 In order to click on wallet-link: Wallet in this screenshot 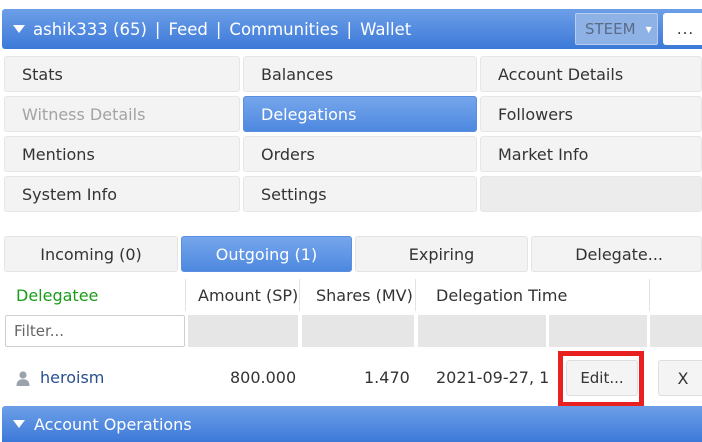, I will do `click(385, 29)`.